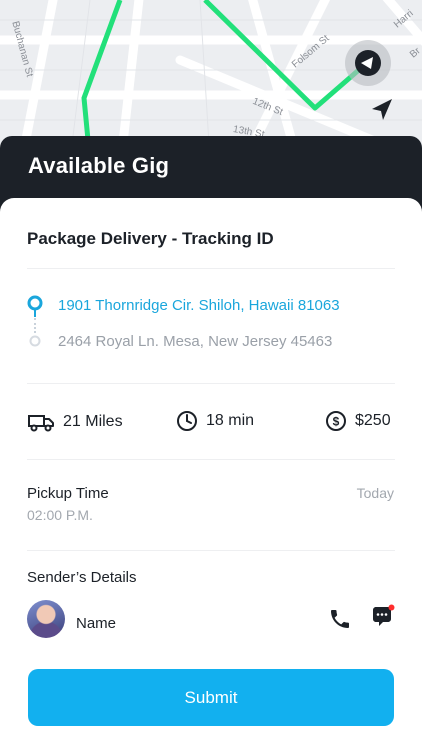 The width and height of the screenshot is (422, 750). I want to click on route-connector, so click(35, 325).